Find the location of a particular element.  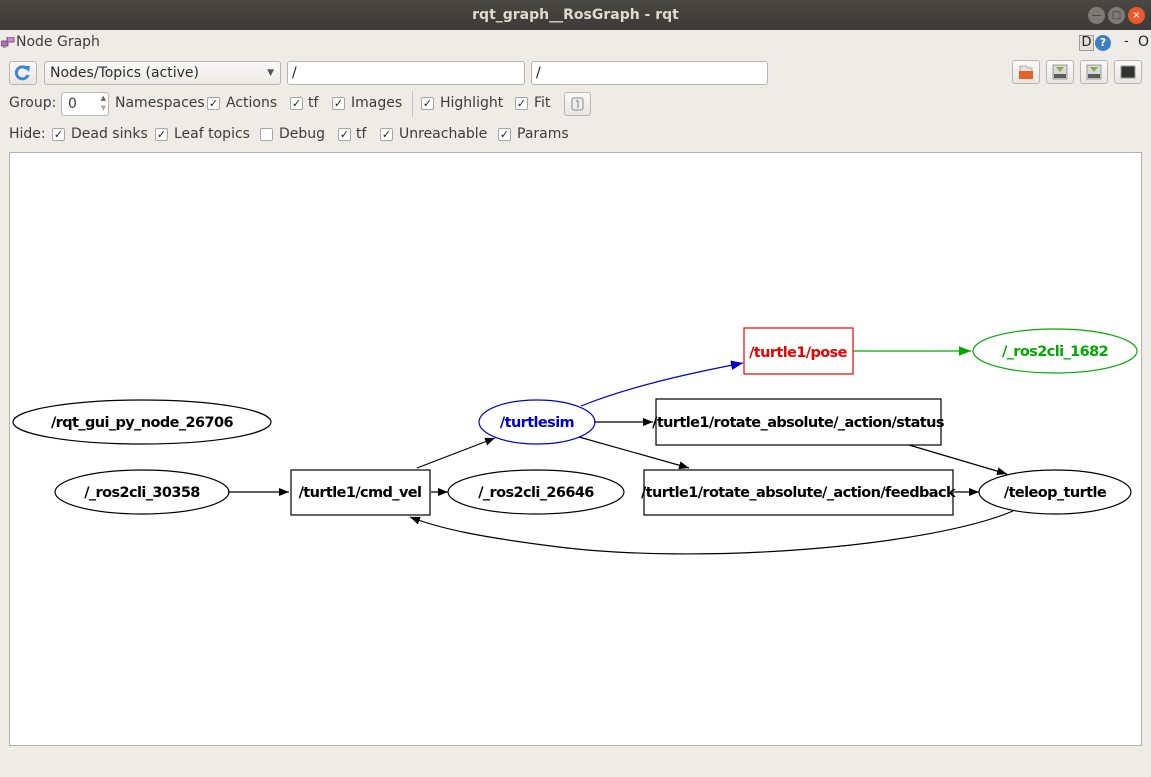

save-dot-button is located at coordinates (1060, 72).